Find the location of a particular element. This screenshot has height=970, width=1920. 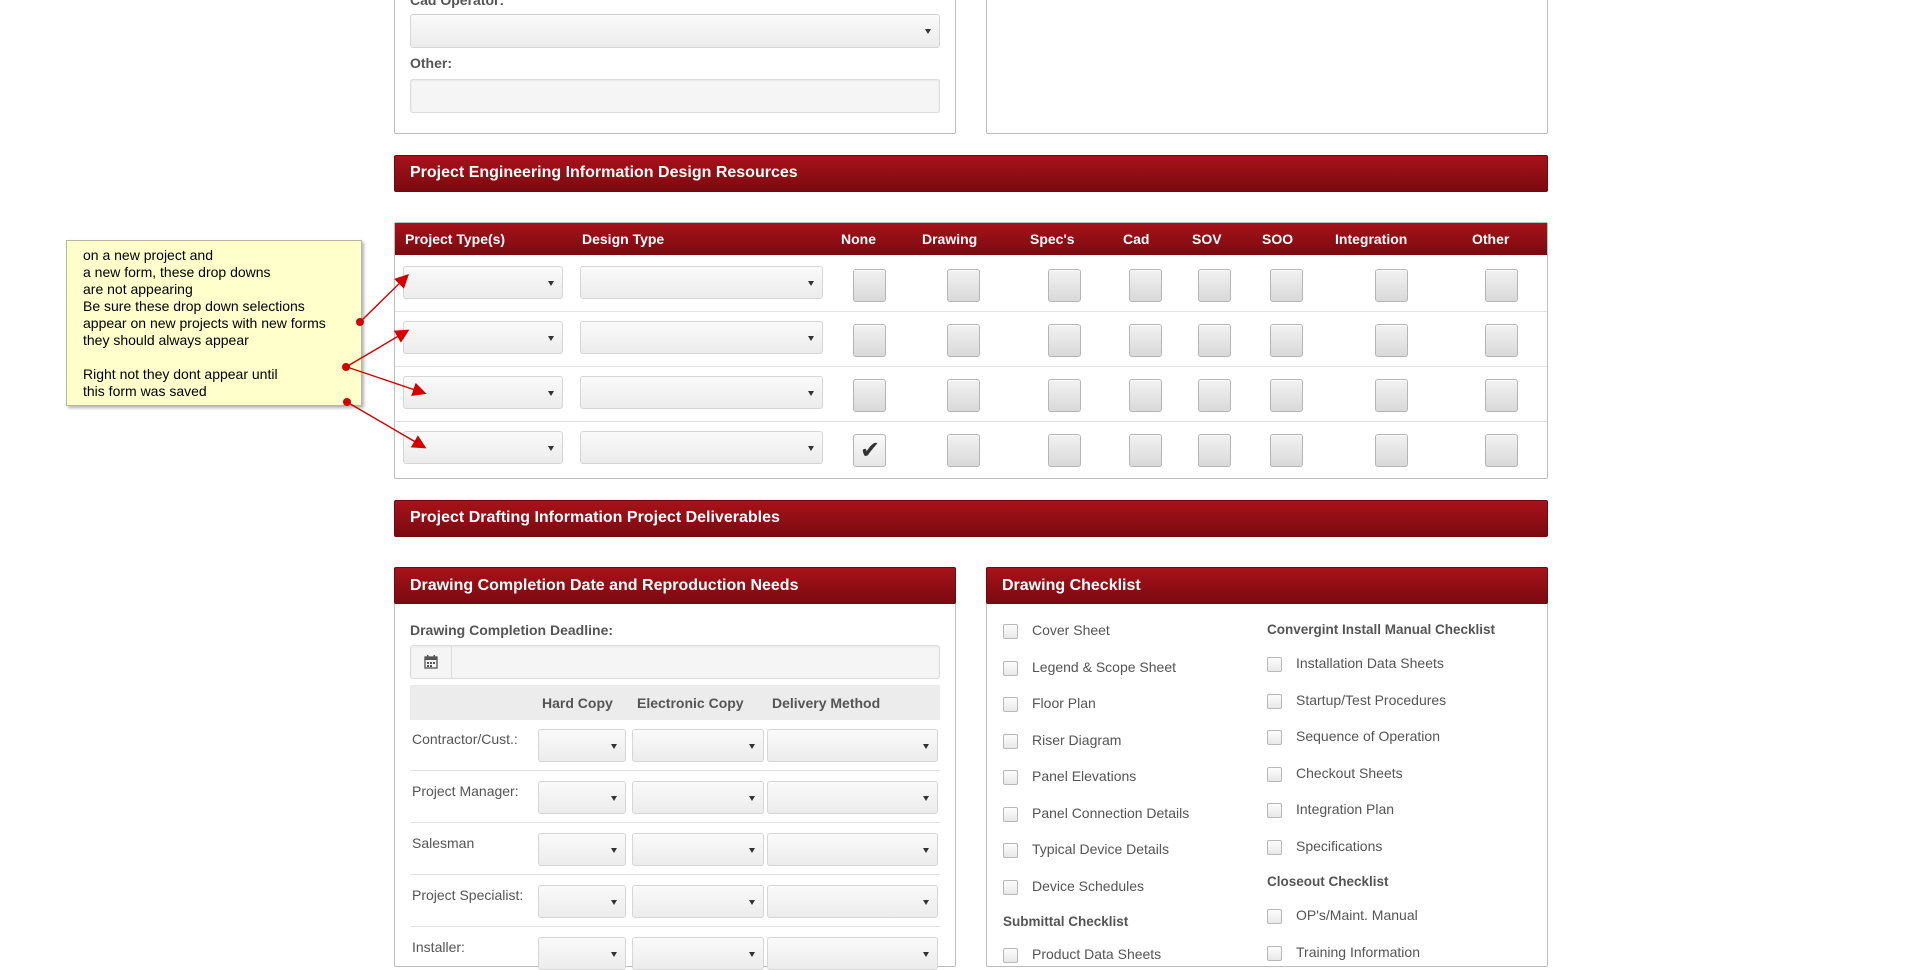

annotation-arrows is located at coordinates (384, 361).